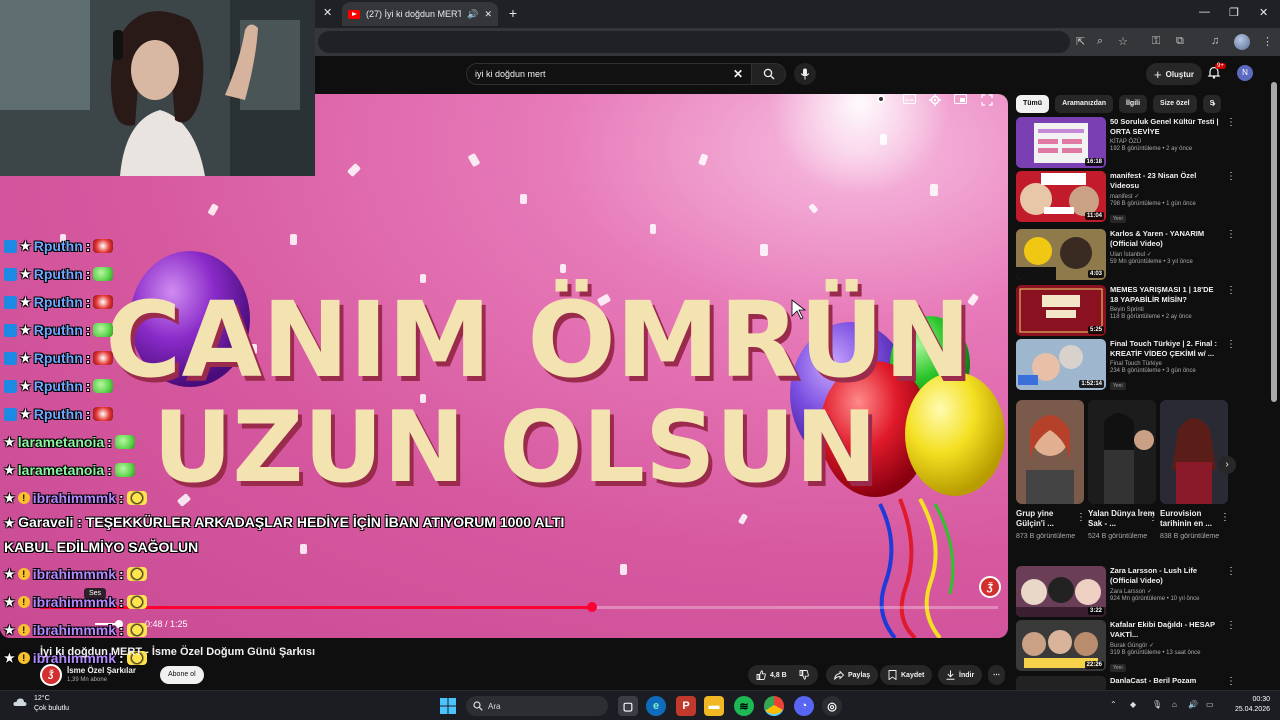 The height and width of the screenshot is (720, 1280). I want to click on tab-audio-icon: 🔊, so click(472, 14).